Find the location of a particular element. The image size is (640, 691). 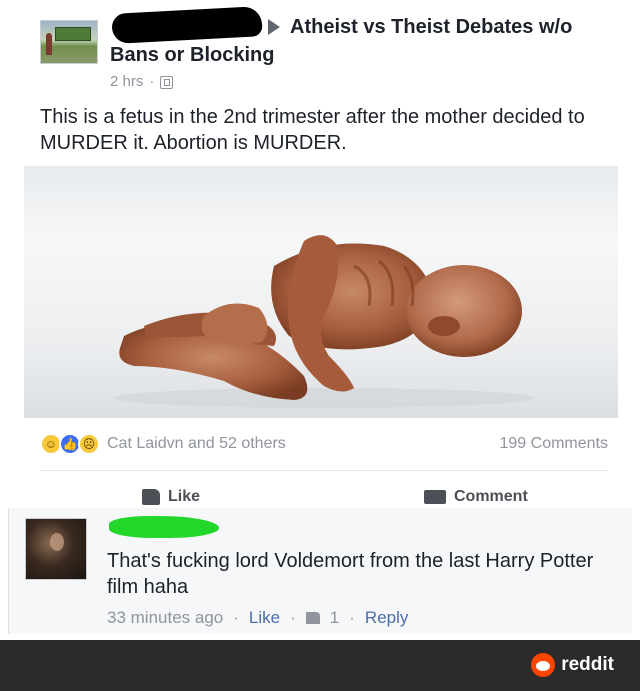

post-meta: 2 hrs · is located at coordinates (142, 82).